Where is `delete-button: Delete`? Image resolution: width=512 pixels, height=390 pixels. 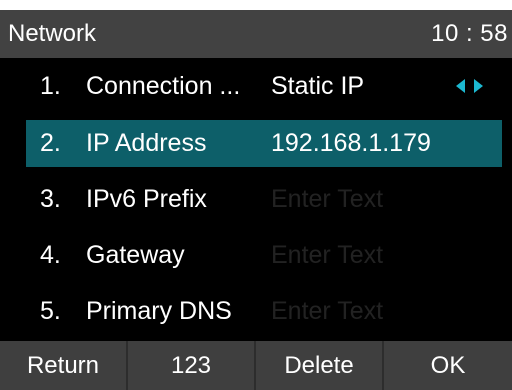 delete-button: Delete is located at coordinates (320, 365).